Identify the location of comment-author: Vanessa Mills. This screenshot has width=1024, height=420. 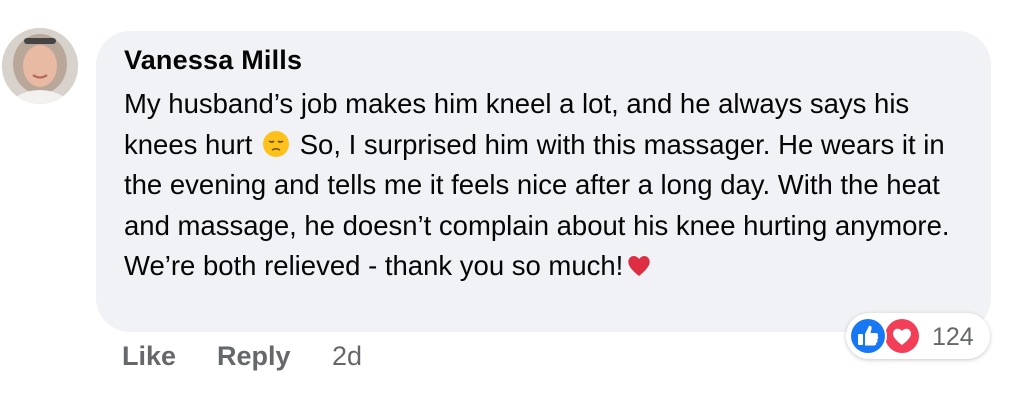
(213, 60).